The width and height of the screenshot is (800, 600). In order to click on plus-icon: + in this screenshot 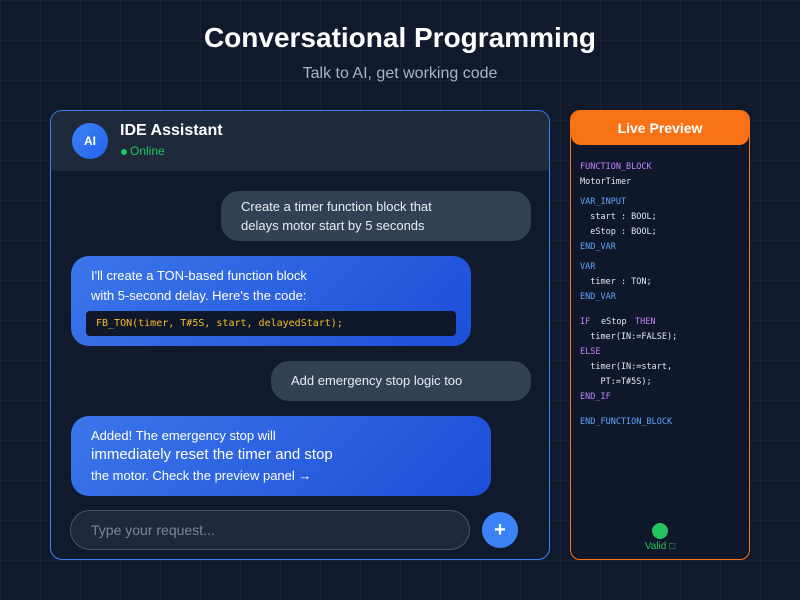, I will do `click(500, 530)`.